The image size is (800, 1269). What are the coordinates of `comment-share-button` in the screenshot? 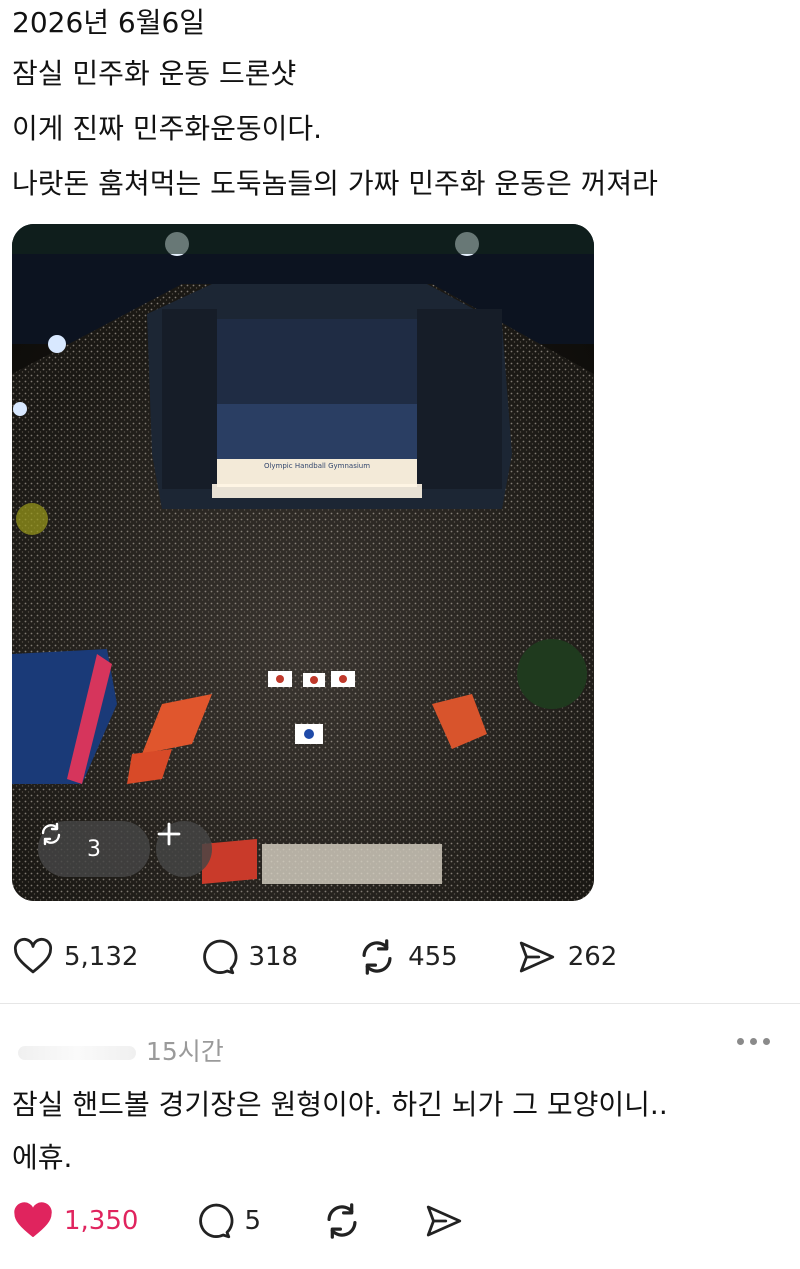 It's located at (444, 1221).